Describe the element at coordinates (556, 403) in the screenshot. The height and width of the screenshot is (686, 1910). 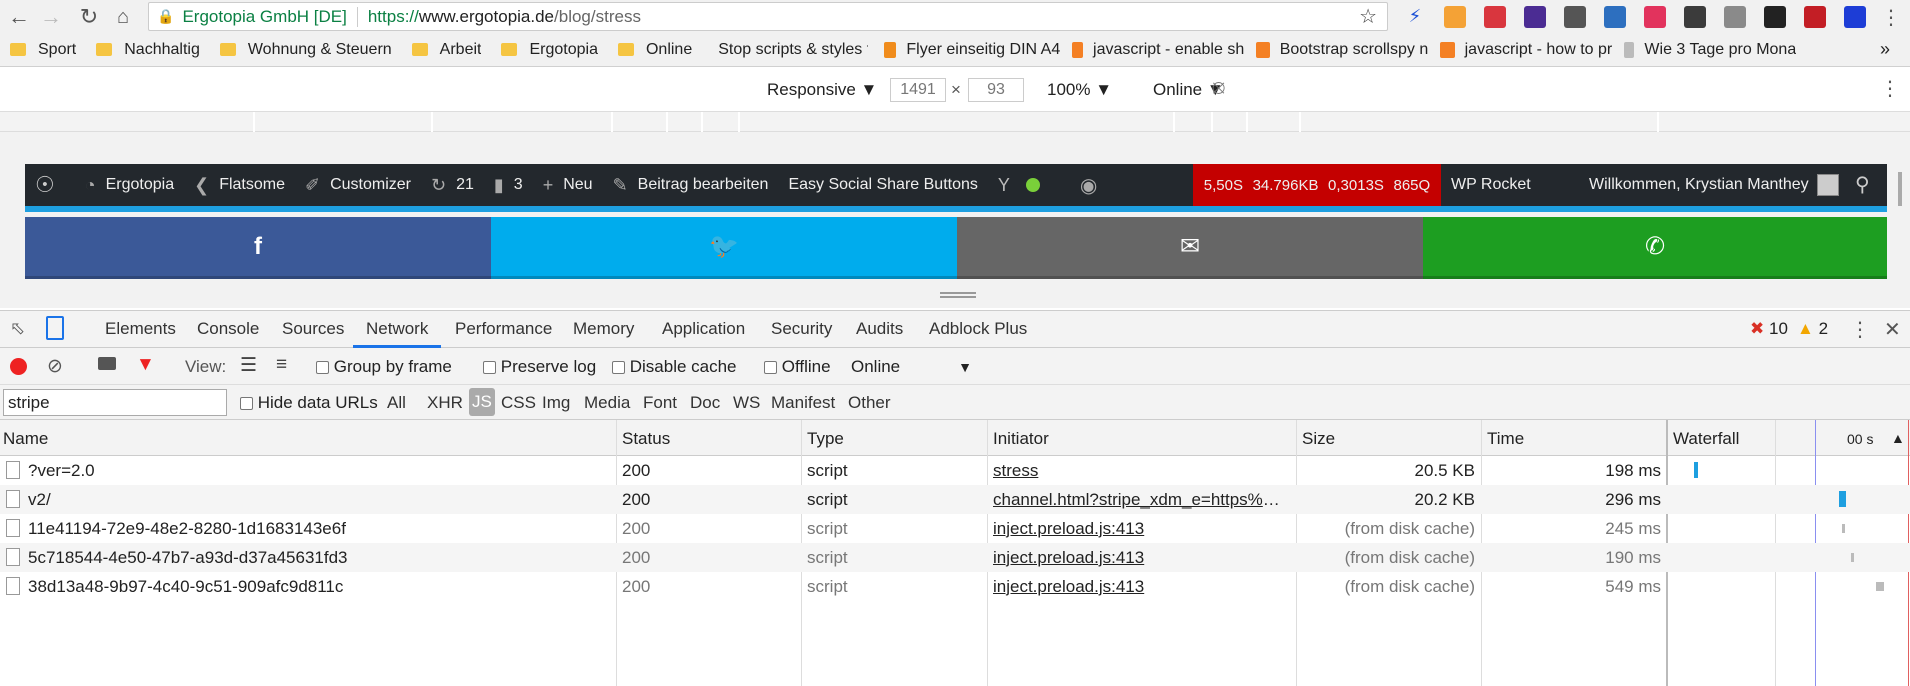
I see `filter-img: Img` at that location.